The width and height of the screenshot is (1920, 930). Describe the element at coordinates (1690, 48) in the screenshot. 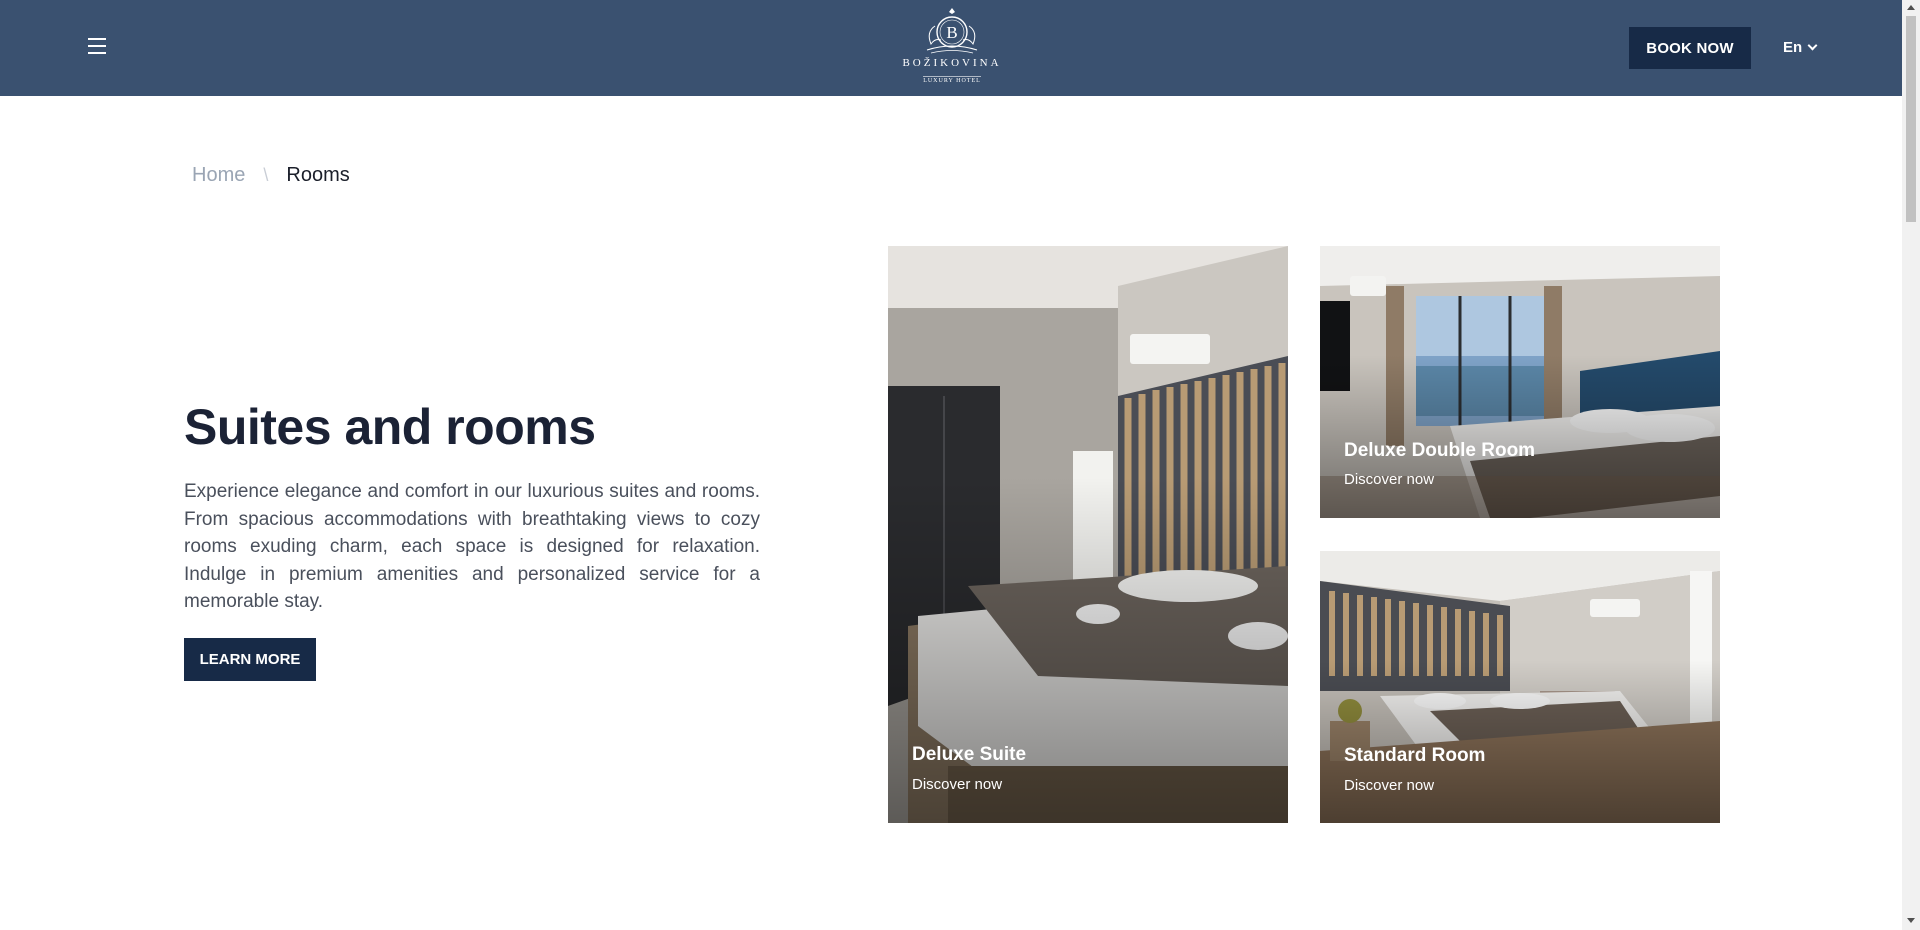

I see `book-now-button: BOOK NOW` at that location.